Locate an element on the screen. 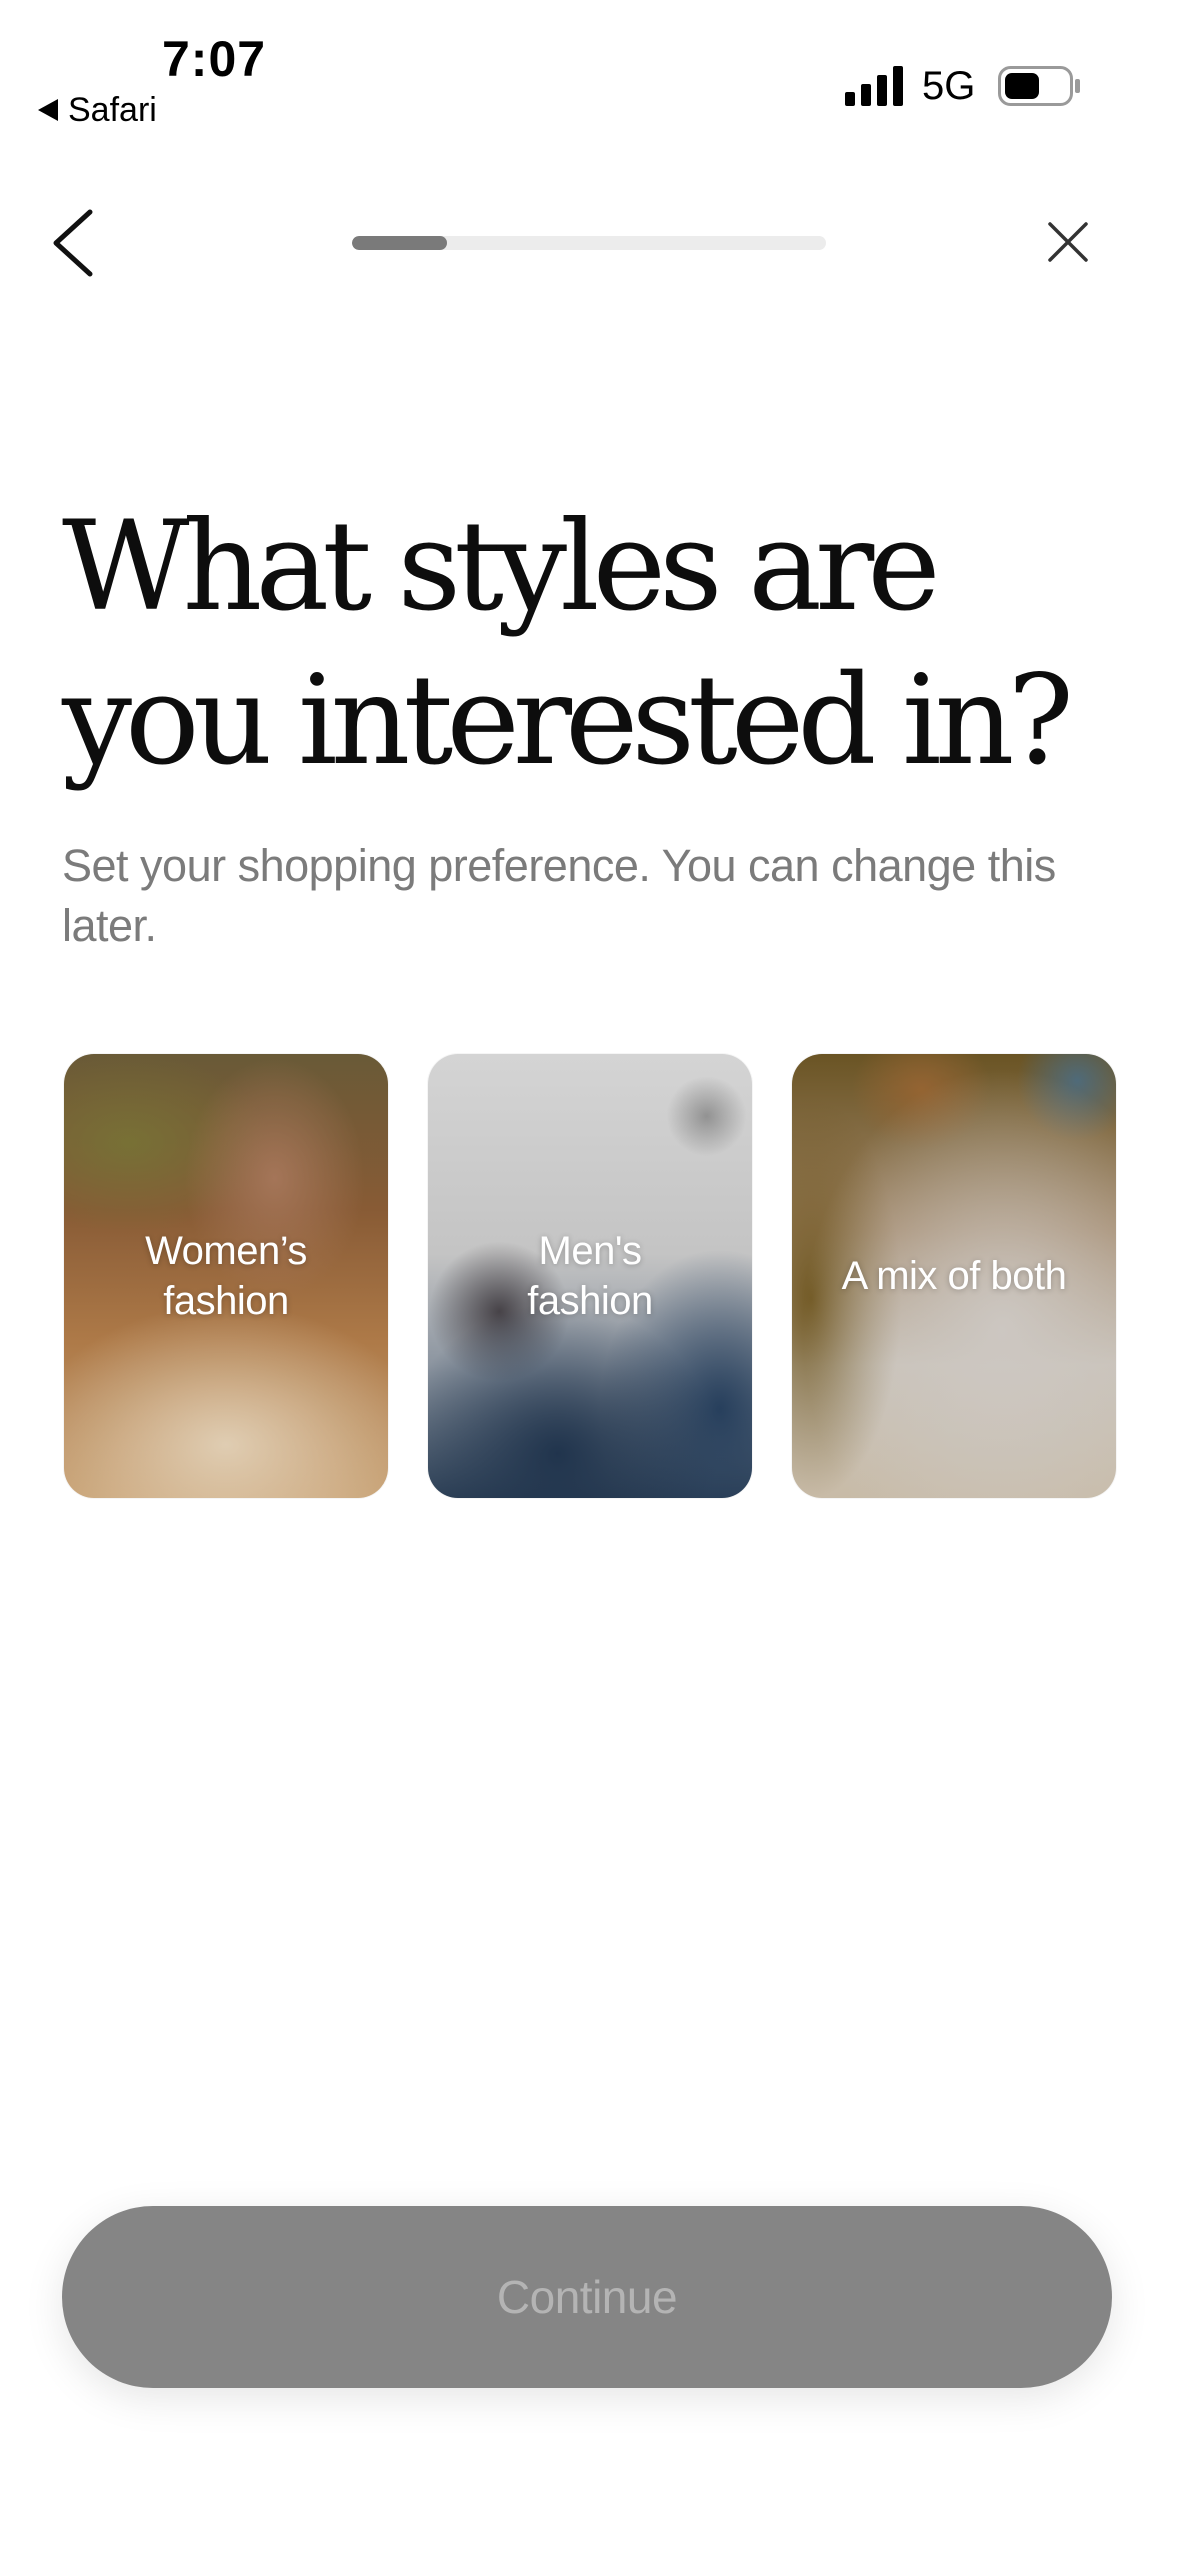 This screenshot has width=1179, height=2556. option-label: Women’s fashion is located at coordinates (226, 1276).